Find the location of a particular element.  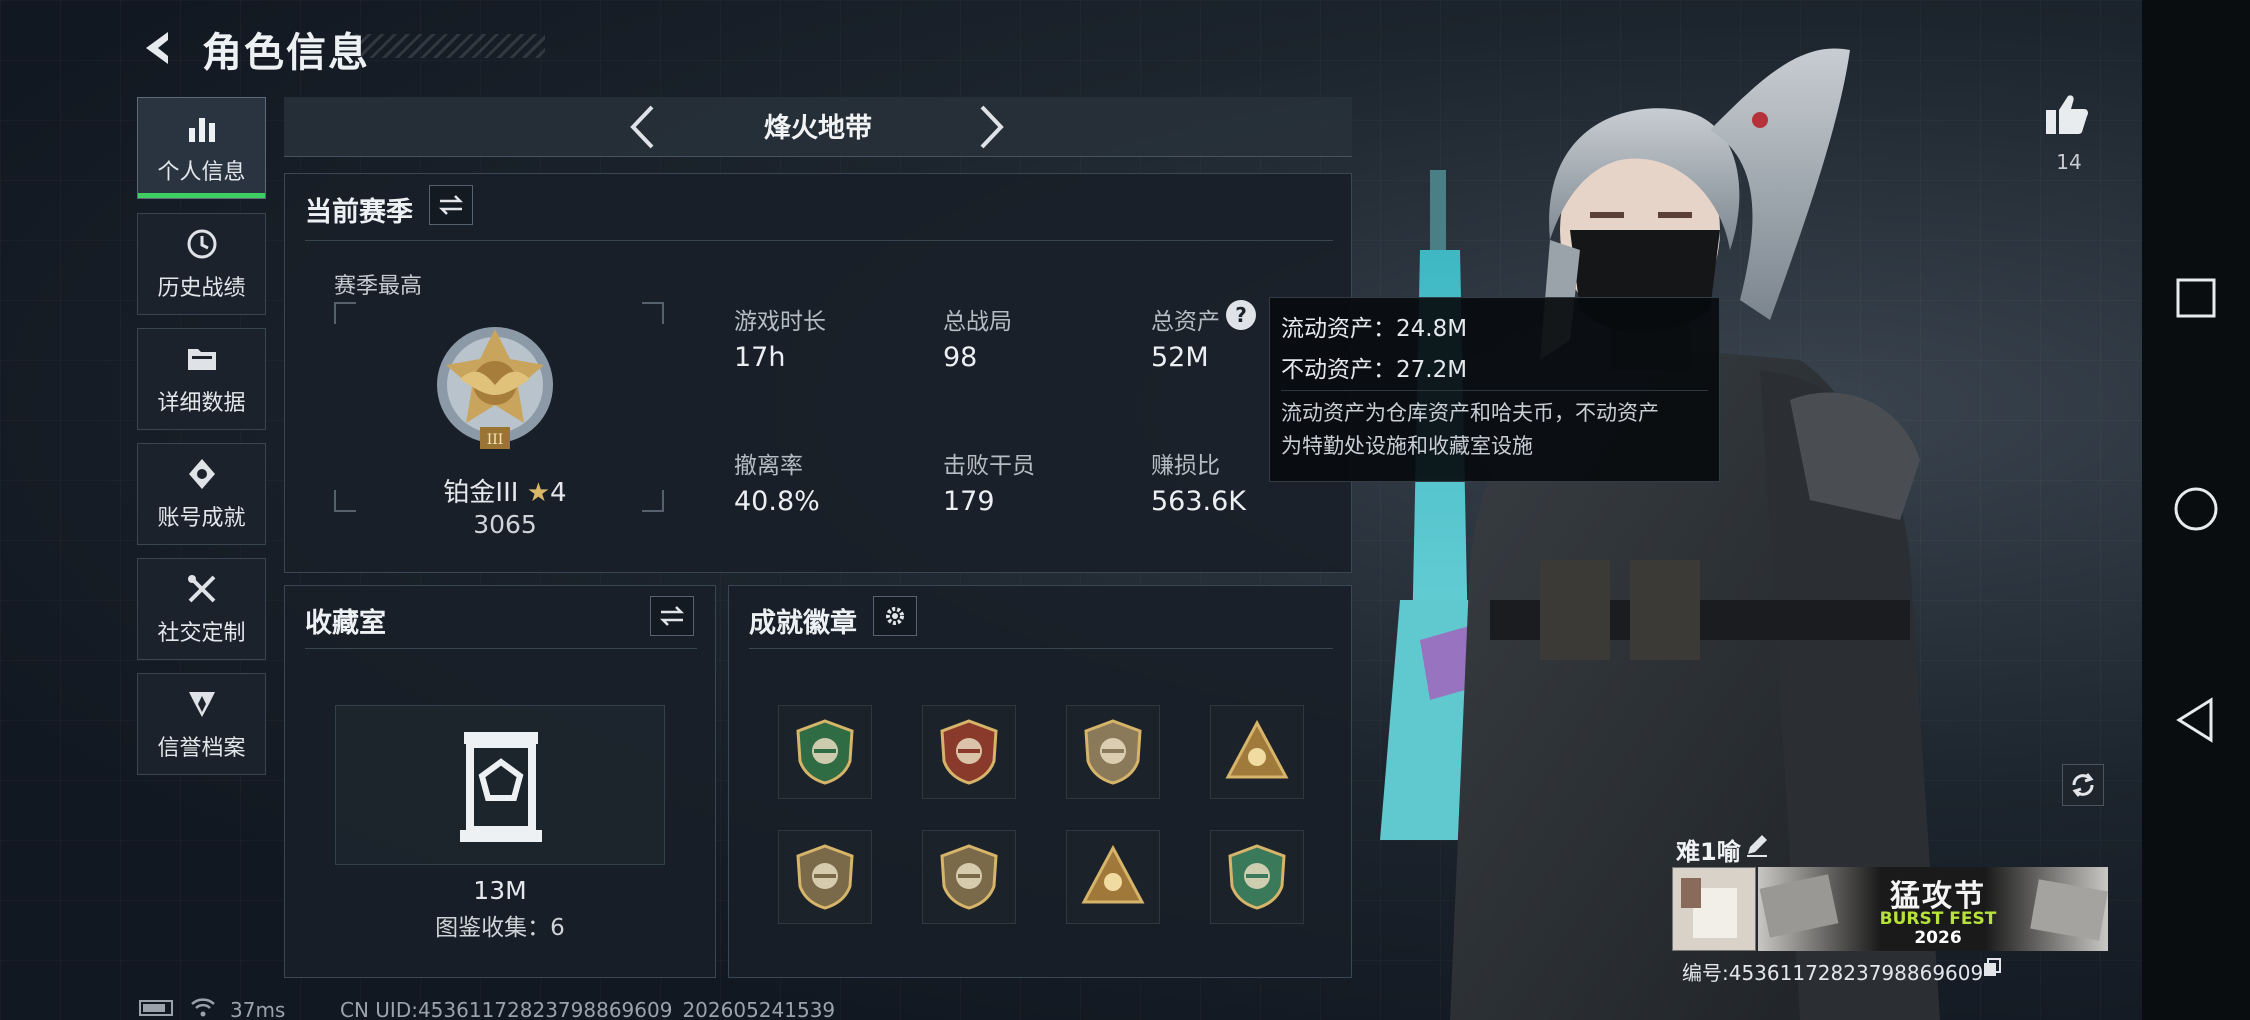

triangle-back-icon is located at coordinates (2194, 720).